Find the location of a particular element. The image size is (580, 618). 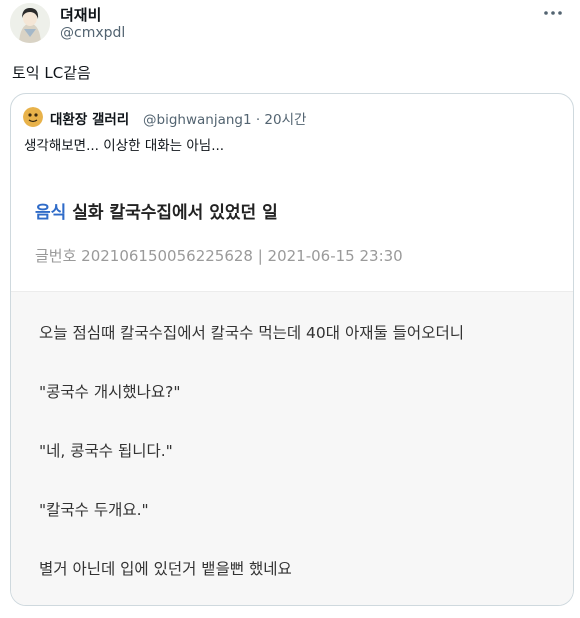

quoted-display-name: 대환장 갤러리 is located at coordinates (90, 120).